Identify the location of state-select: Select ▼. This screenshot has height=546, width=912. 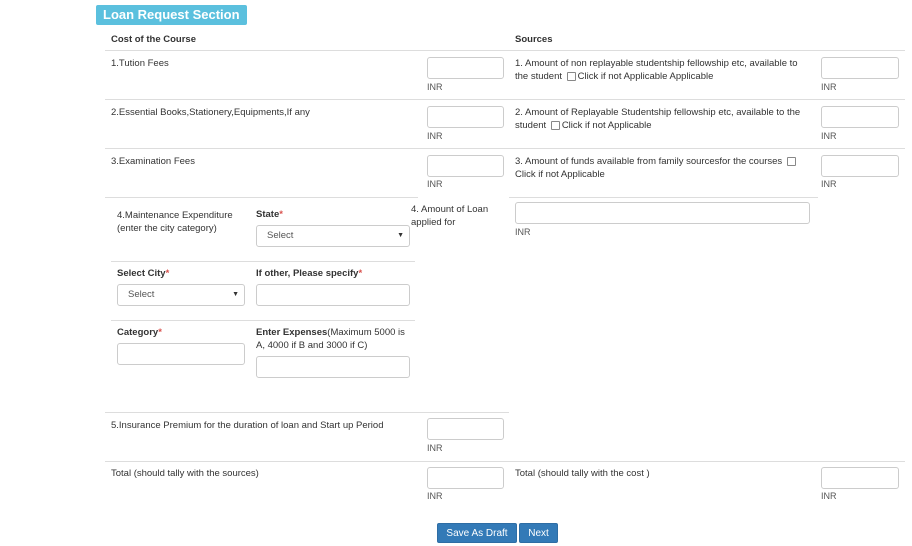
(333, 236).